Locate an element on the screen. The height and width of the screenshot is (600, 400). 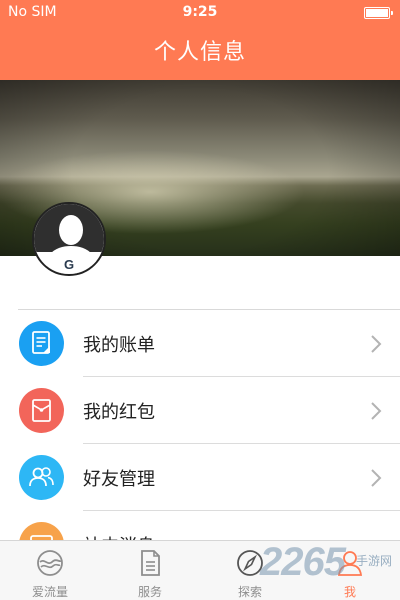
red-envelope-icon is located at coordinates (41, 410).